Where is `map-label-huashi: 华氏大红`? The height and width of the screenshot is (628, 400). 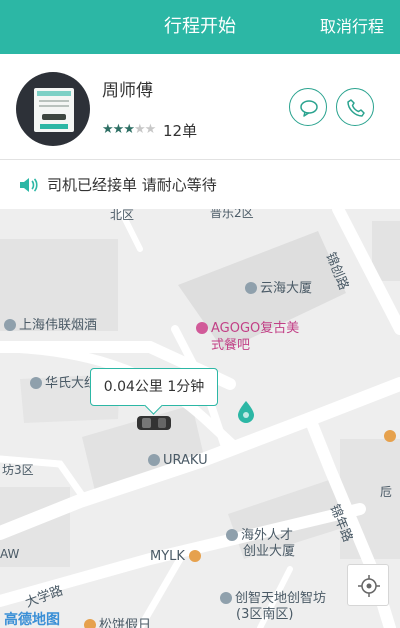 map-label-huashi: 华氏大红 is located at coordinates (63, 381).